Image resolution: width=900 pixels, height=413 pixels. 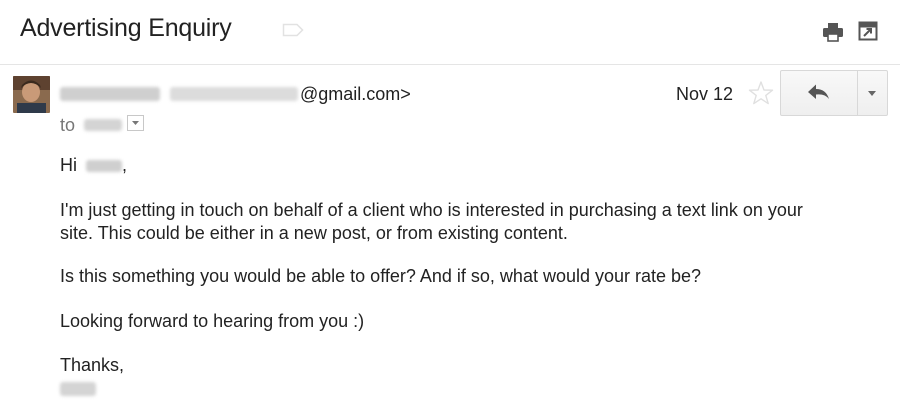 What do you see at coordinates (705, 94) in the screenshot?
I see `email-date: Nov 12` at bounding box center [705, 94].